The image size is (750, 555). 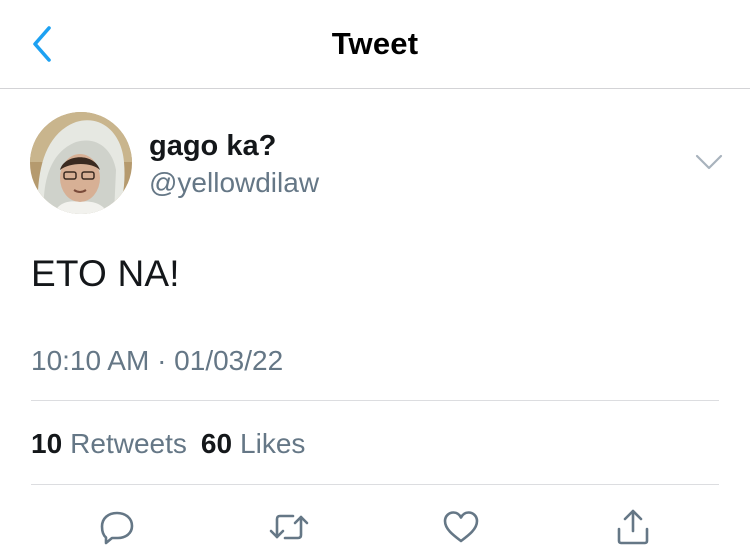 I want to click on likes-label: Likes, so click(x=273, y=443).